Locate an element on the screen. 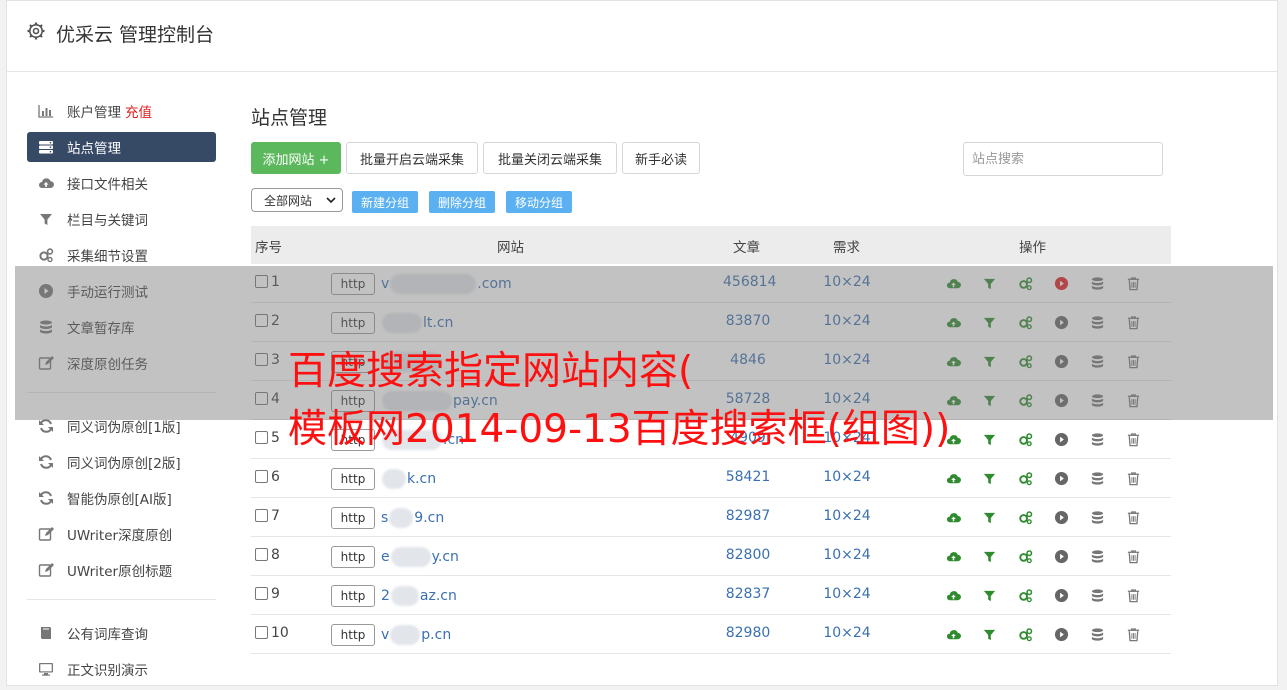 The height and width of the screenshot is (690, 1287). article-count: 82980 is located at coordinates (748, 633).